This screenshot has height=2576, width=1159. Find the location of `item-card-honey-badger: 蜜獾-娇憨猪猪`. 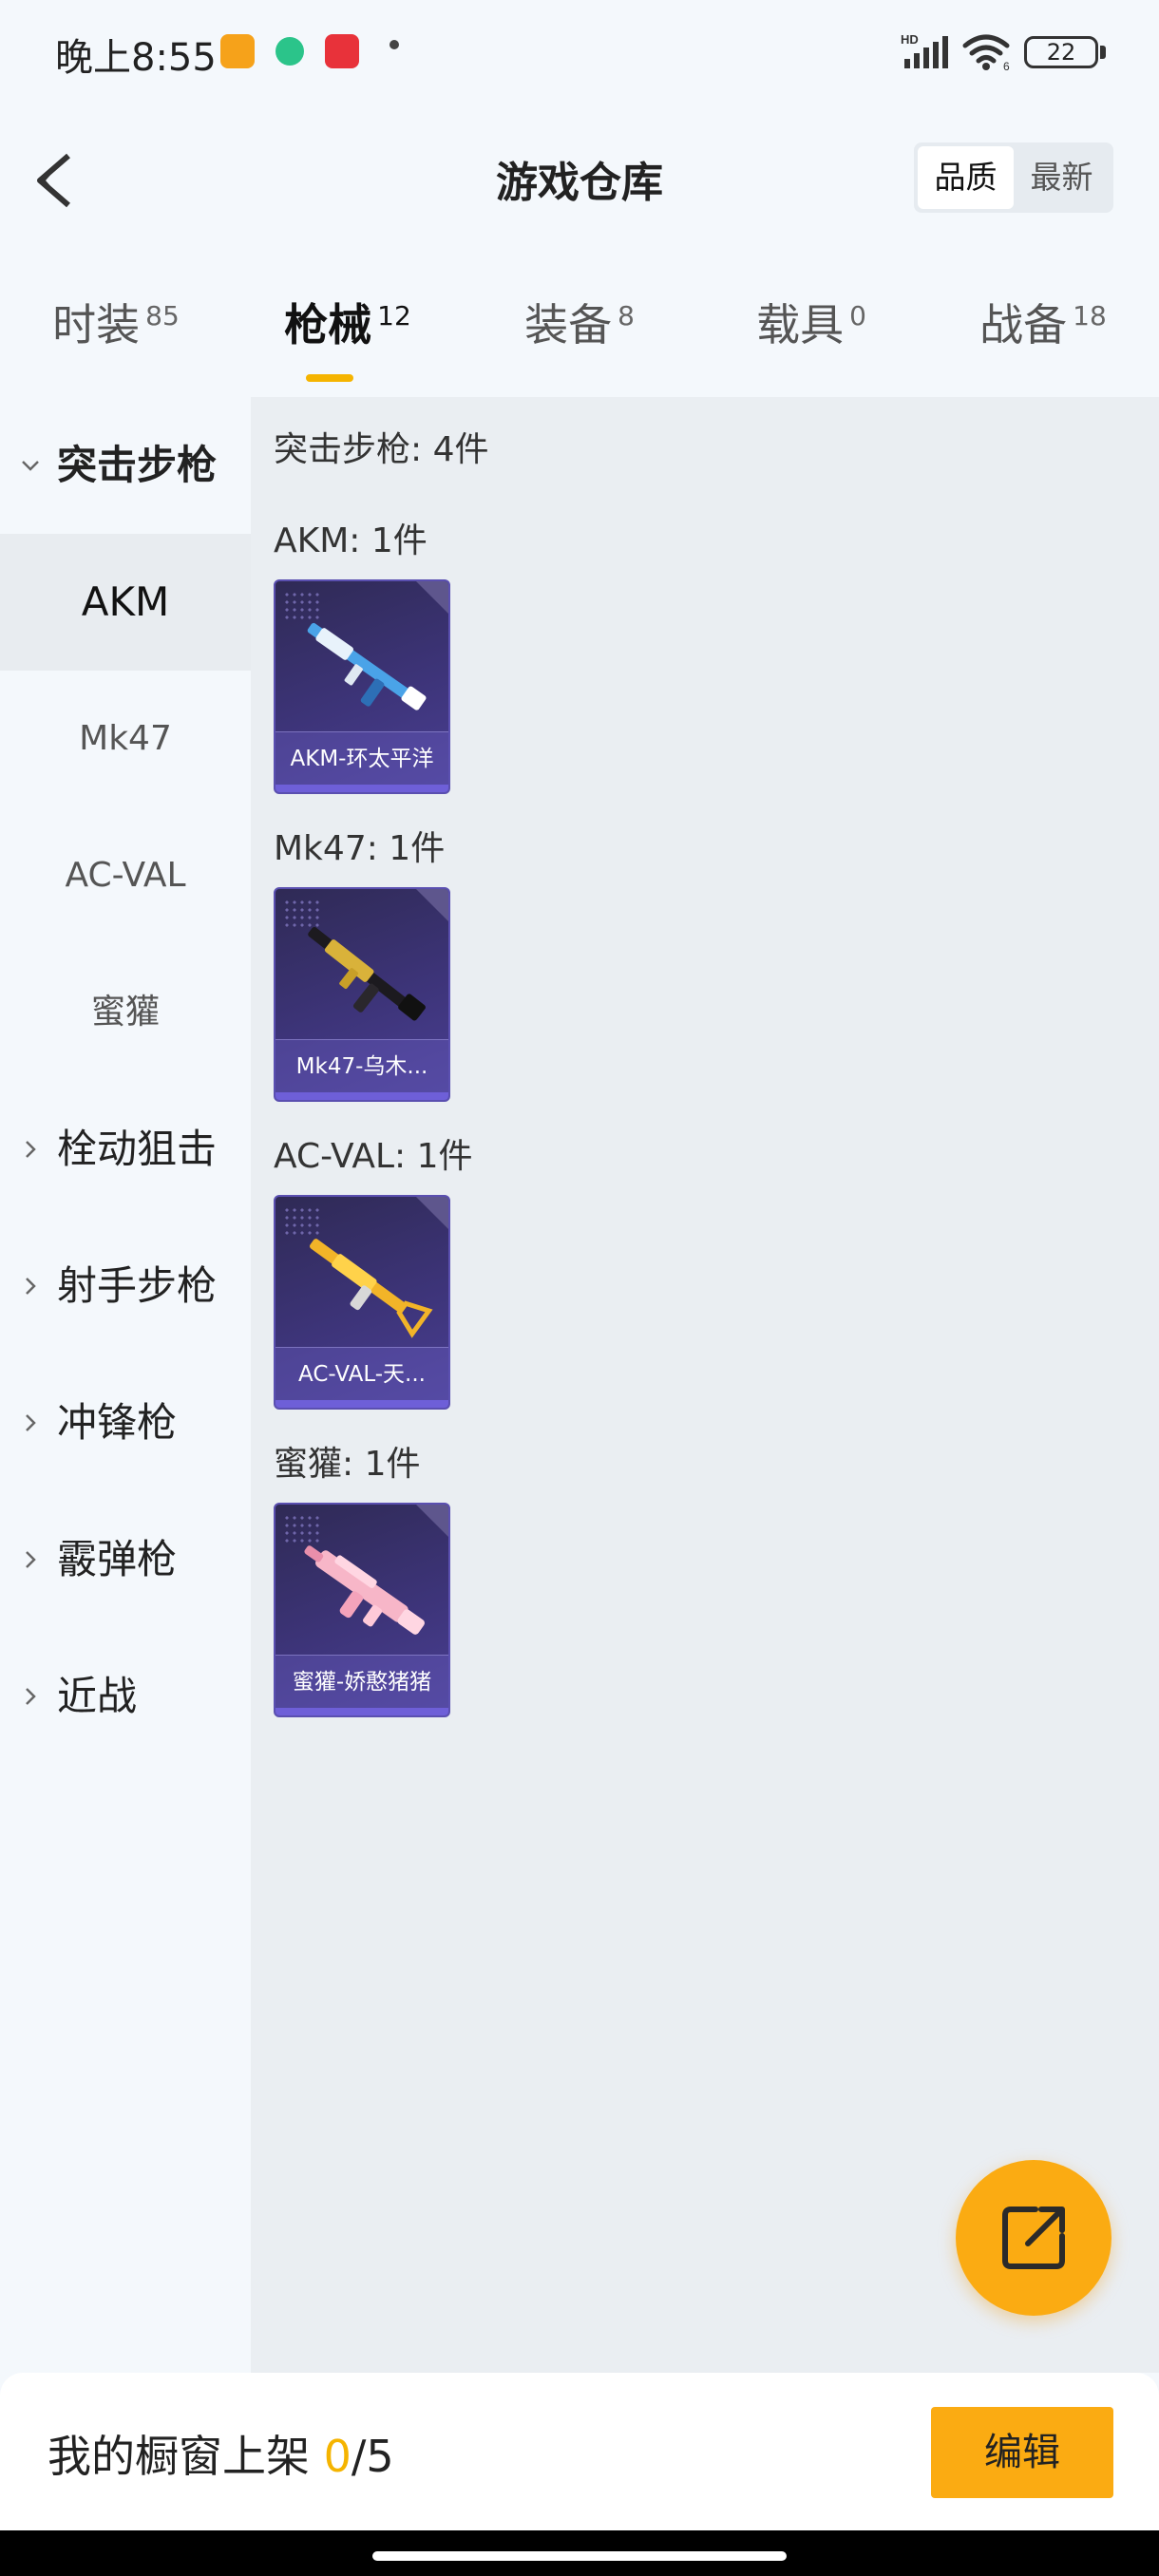

item-card-honey-badger: 蜜獾-娇憨猪猪 is located at coordinates (362, 1610).